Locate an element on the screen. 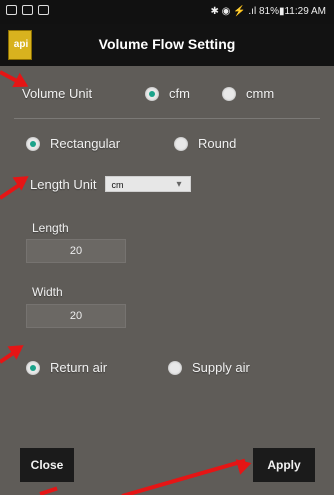 The width and height of the screenshot is (334, 495). length-unit-row: Length Unit cm ▾ is located at coordinates (110, 184).